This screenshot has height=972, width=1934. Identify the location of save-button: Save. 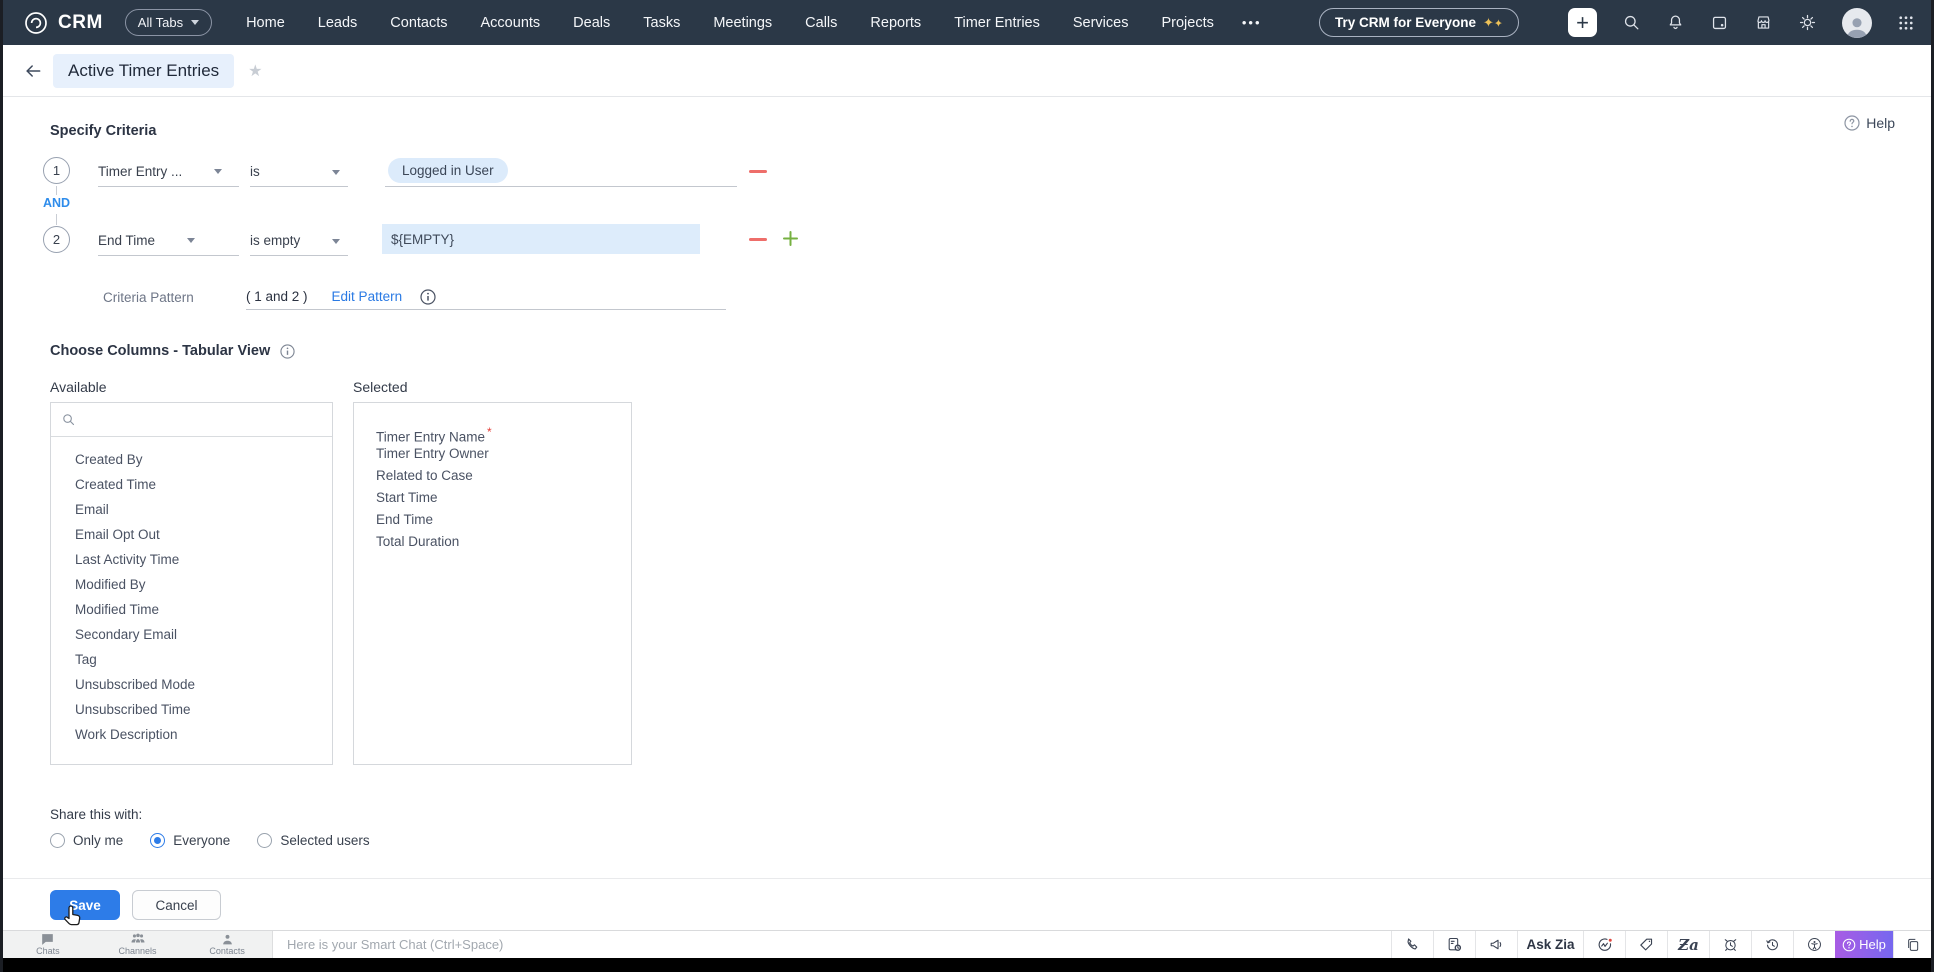
(85, 905).